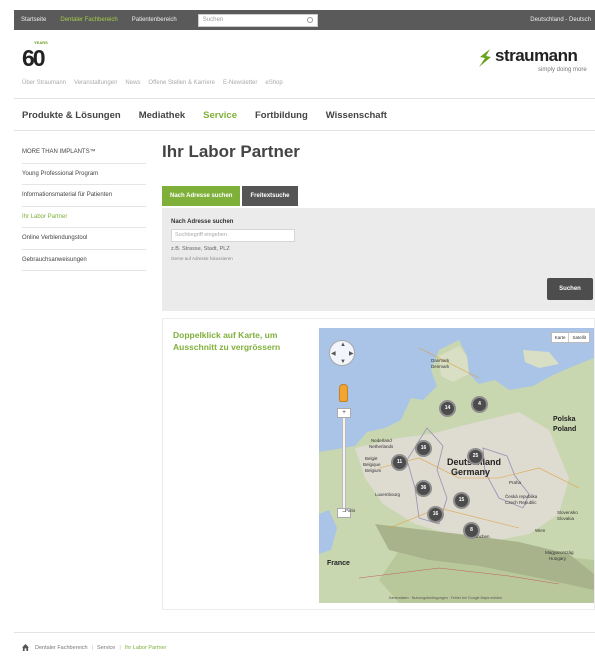 The width and height of the screenshot is (595, 657). What do you see at coordinates (343, 345) in the screenshot?
I see `pan-up-icon: ▲` at bounding box center [343, 345].